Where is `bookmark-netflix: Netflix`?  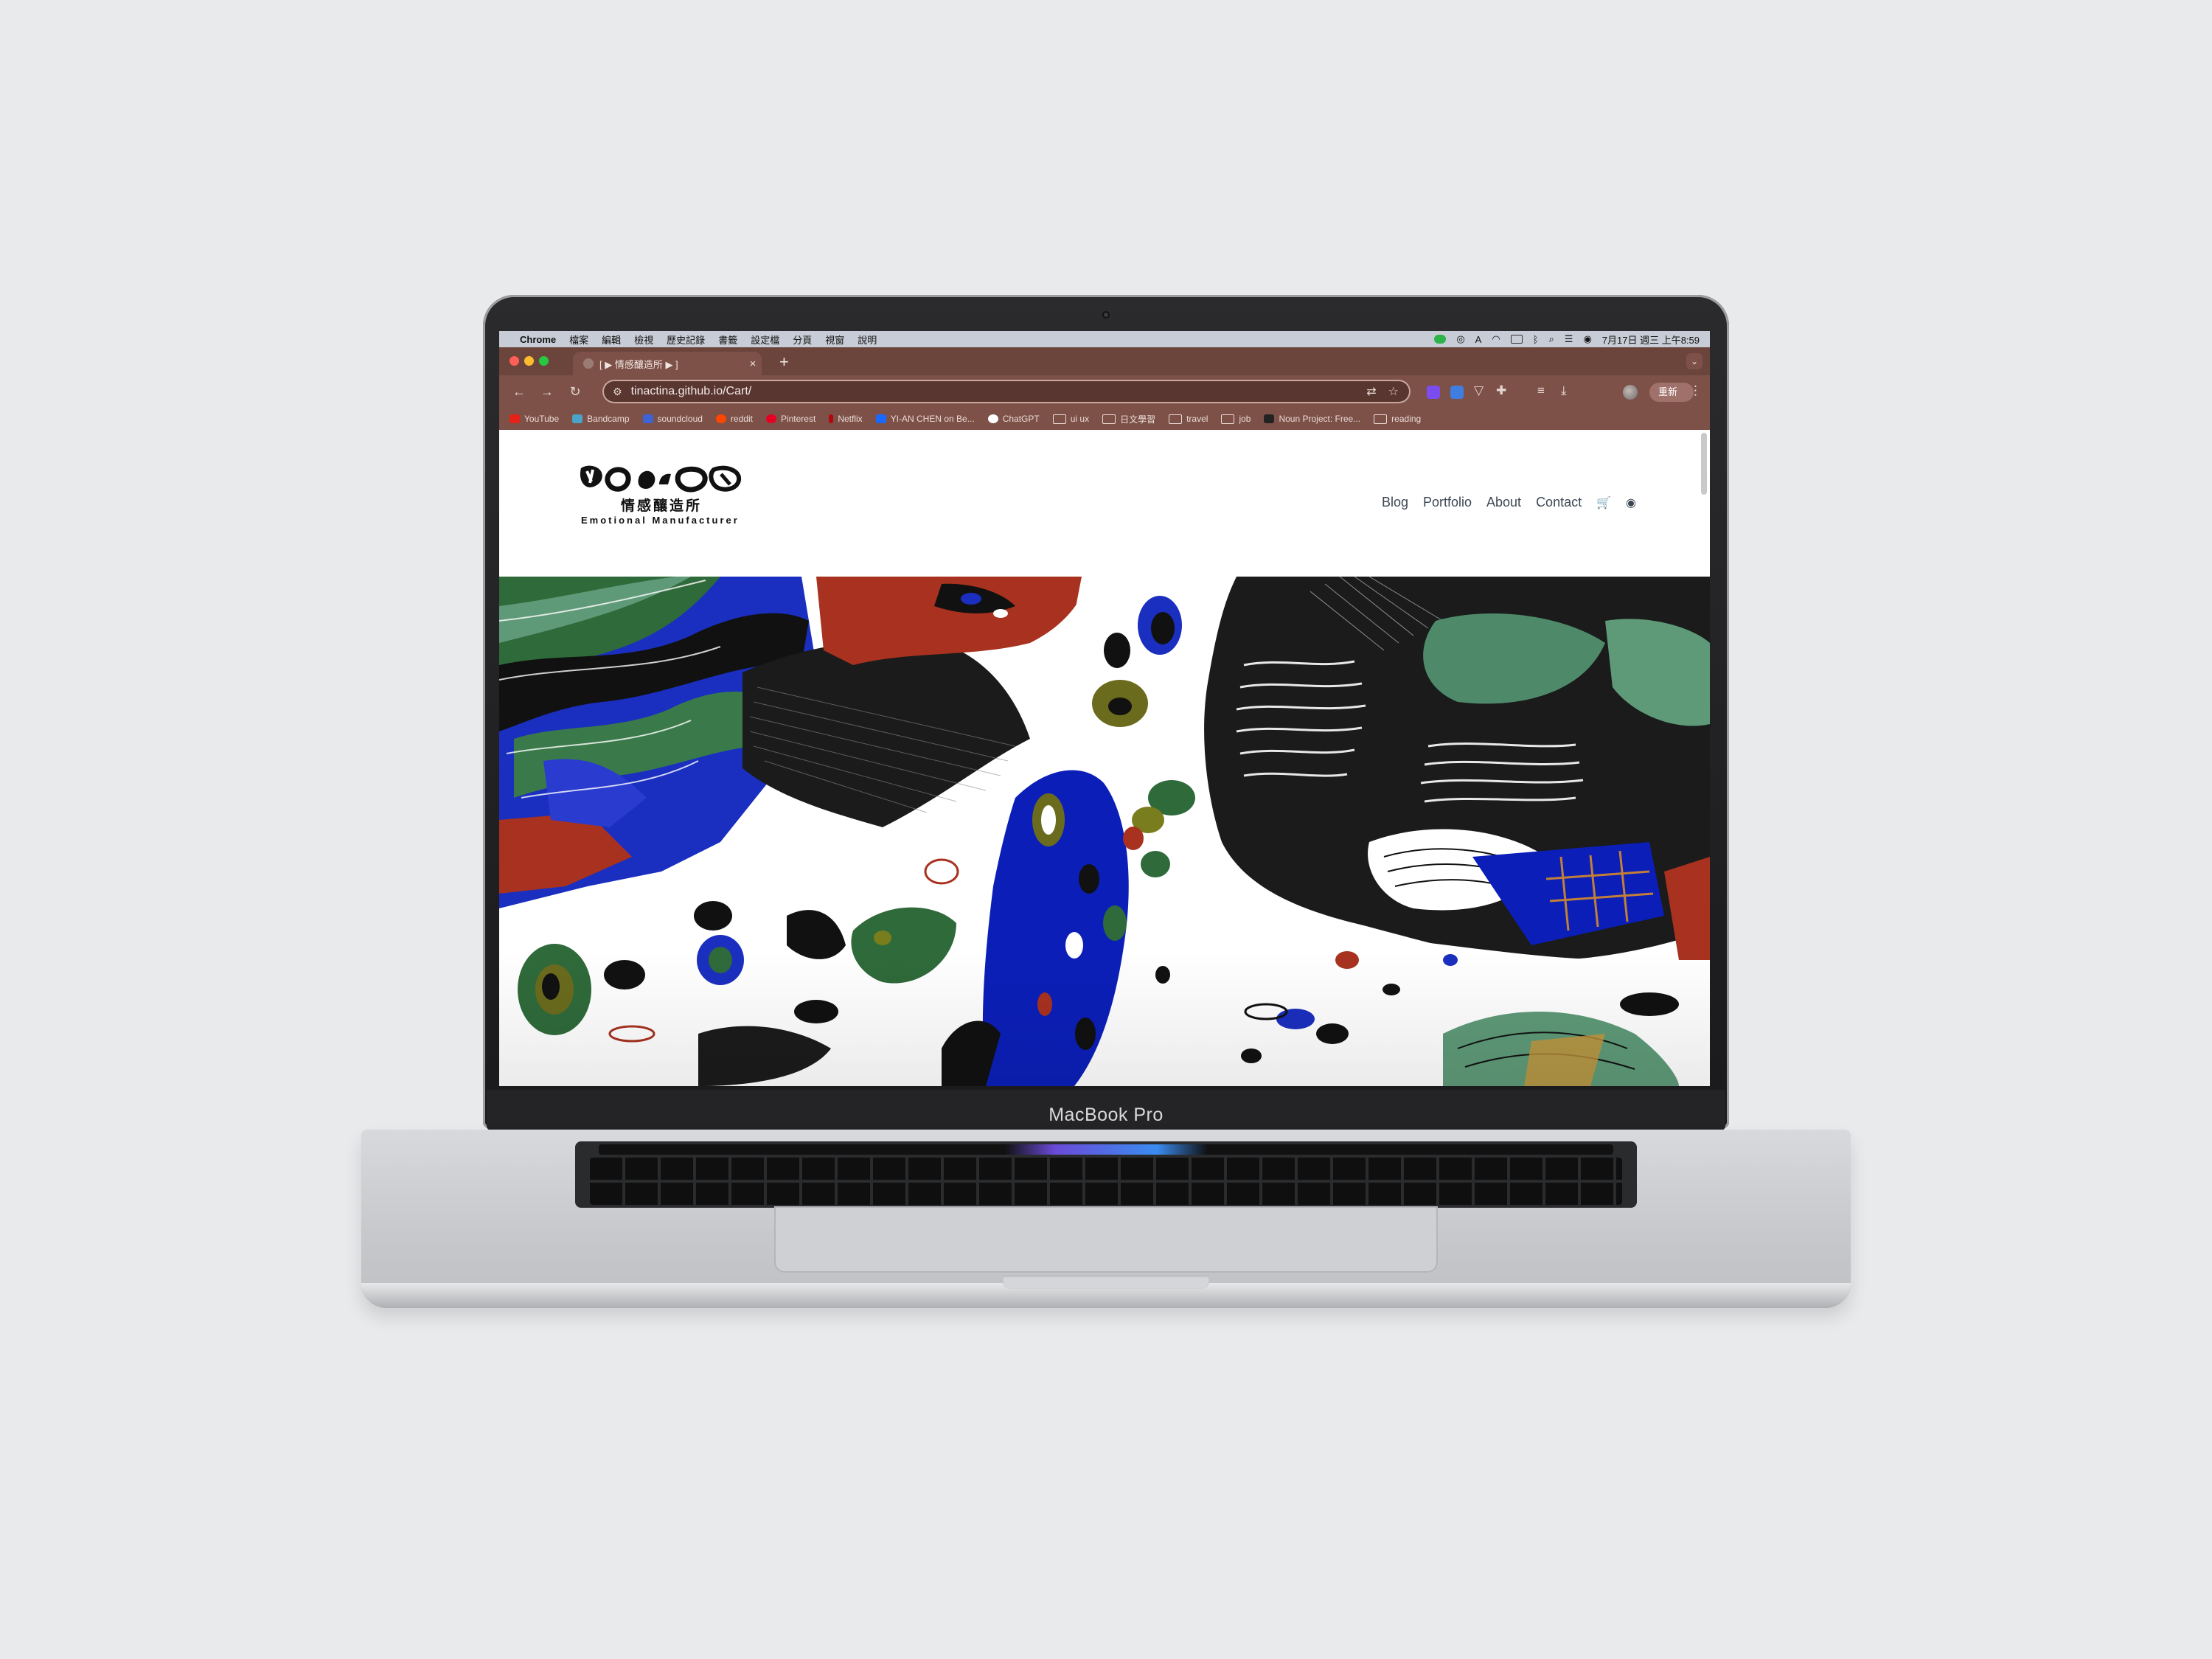
bookmark-netflix: Netflix is located at coordinates (846, 419).